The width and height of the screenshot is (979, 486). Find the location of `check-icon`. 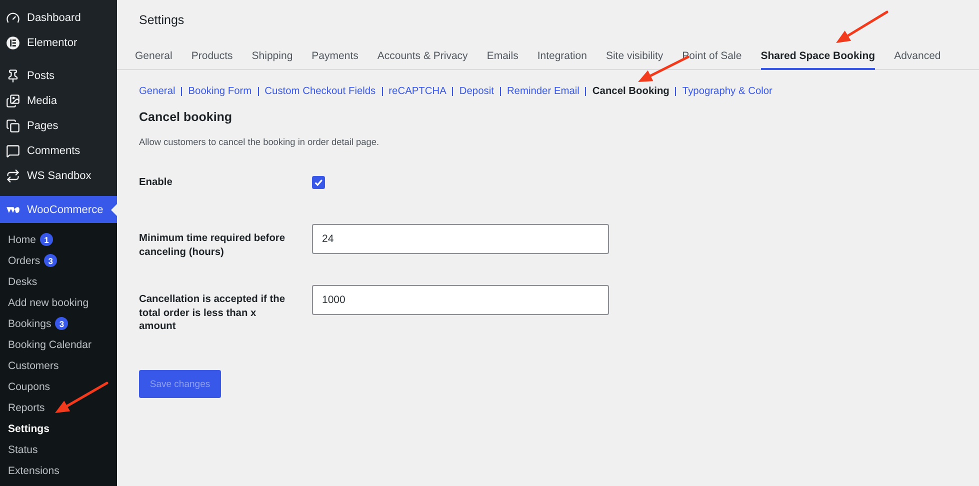

check-icon is located at coordinates (318, 182).